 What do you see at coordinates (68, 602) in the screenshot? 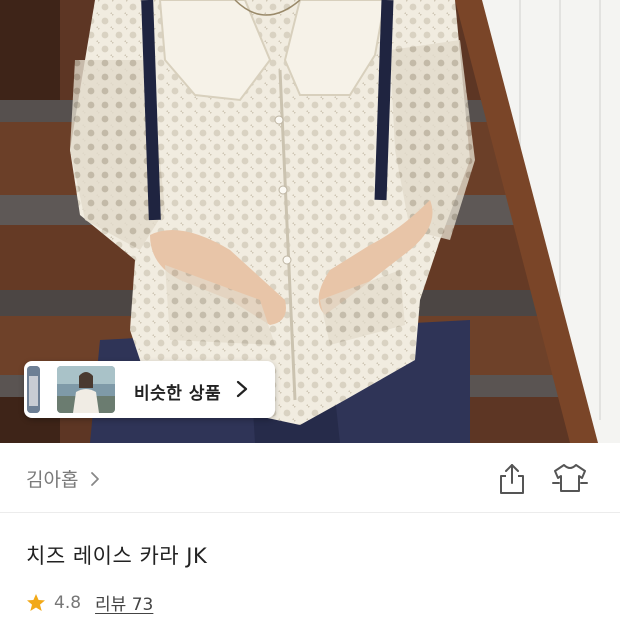
I see `rating-value: 4.8` at bounding box center [68, 602].